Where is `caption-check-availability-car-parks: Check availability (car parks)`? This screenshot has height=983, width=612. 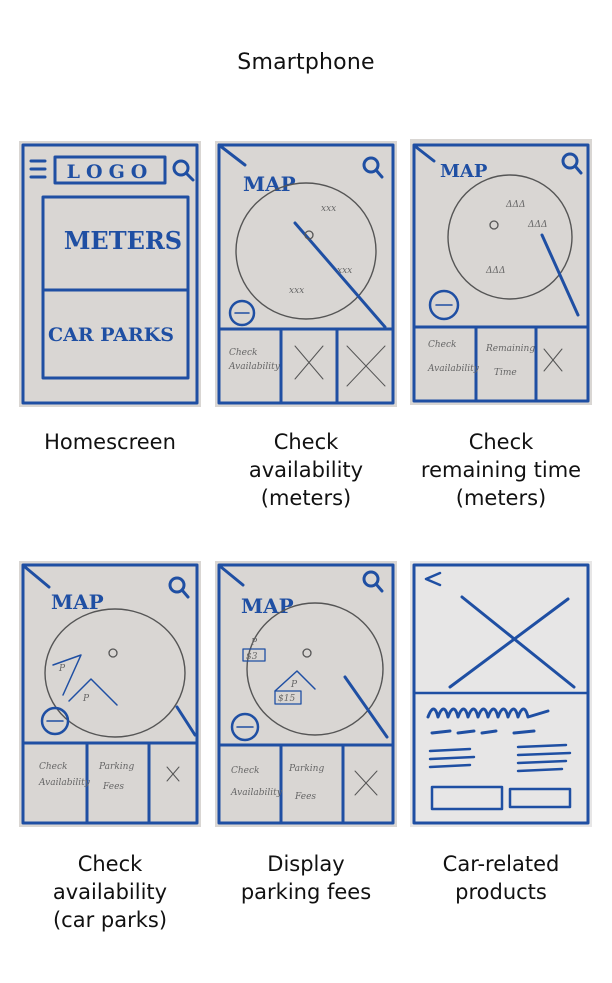
caption-check-availability-car-parks: Check availability (car parks) is located at coordinates (110, 892).